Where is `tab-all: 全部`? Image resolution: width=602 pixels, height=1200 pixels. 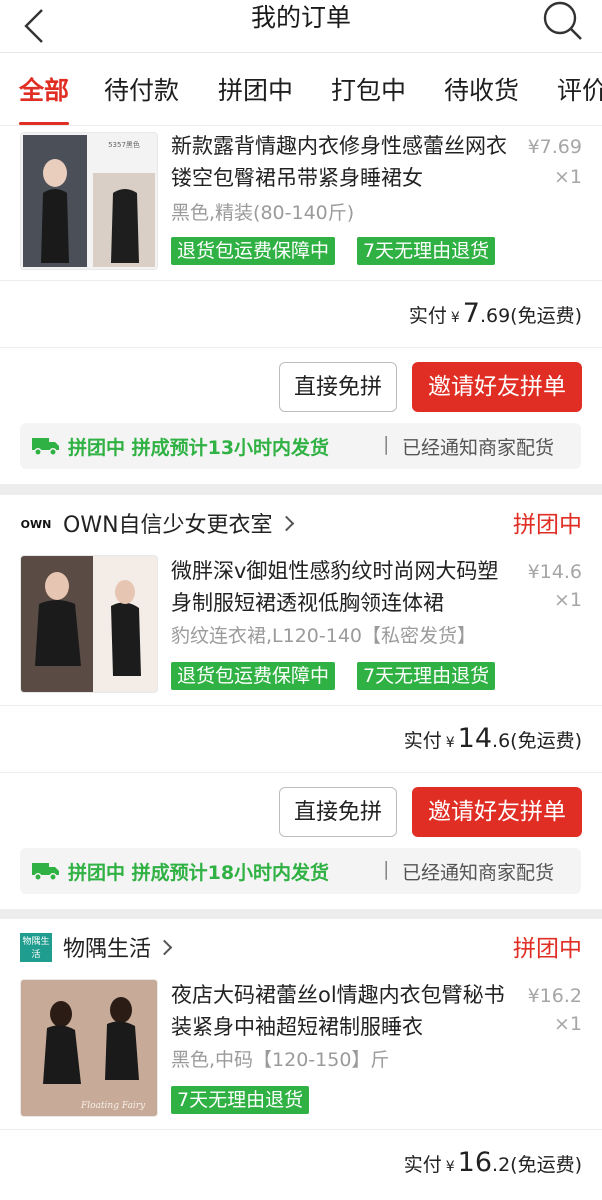
tab-all: 全部 is located at coordinates (44, 89).